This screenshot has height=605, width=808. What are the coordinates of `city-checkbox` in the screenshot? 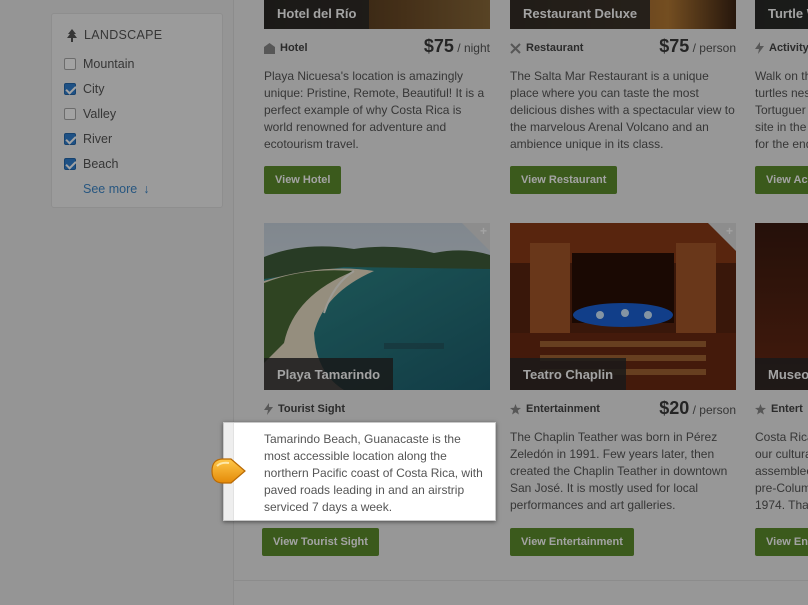 It's located at (70, 89).